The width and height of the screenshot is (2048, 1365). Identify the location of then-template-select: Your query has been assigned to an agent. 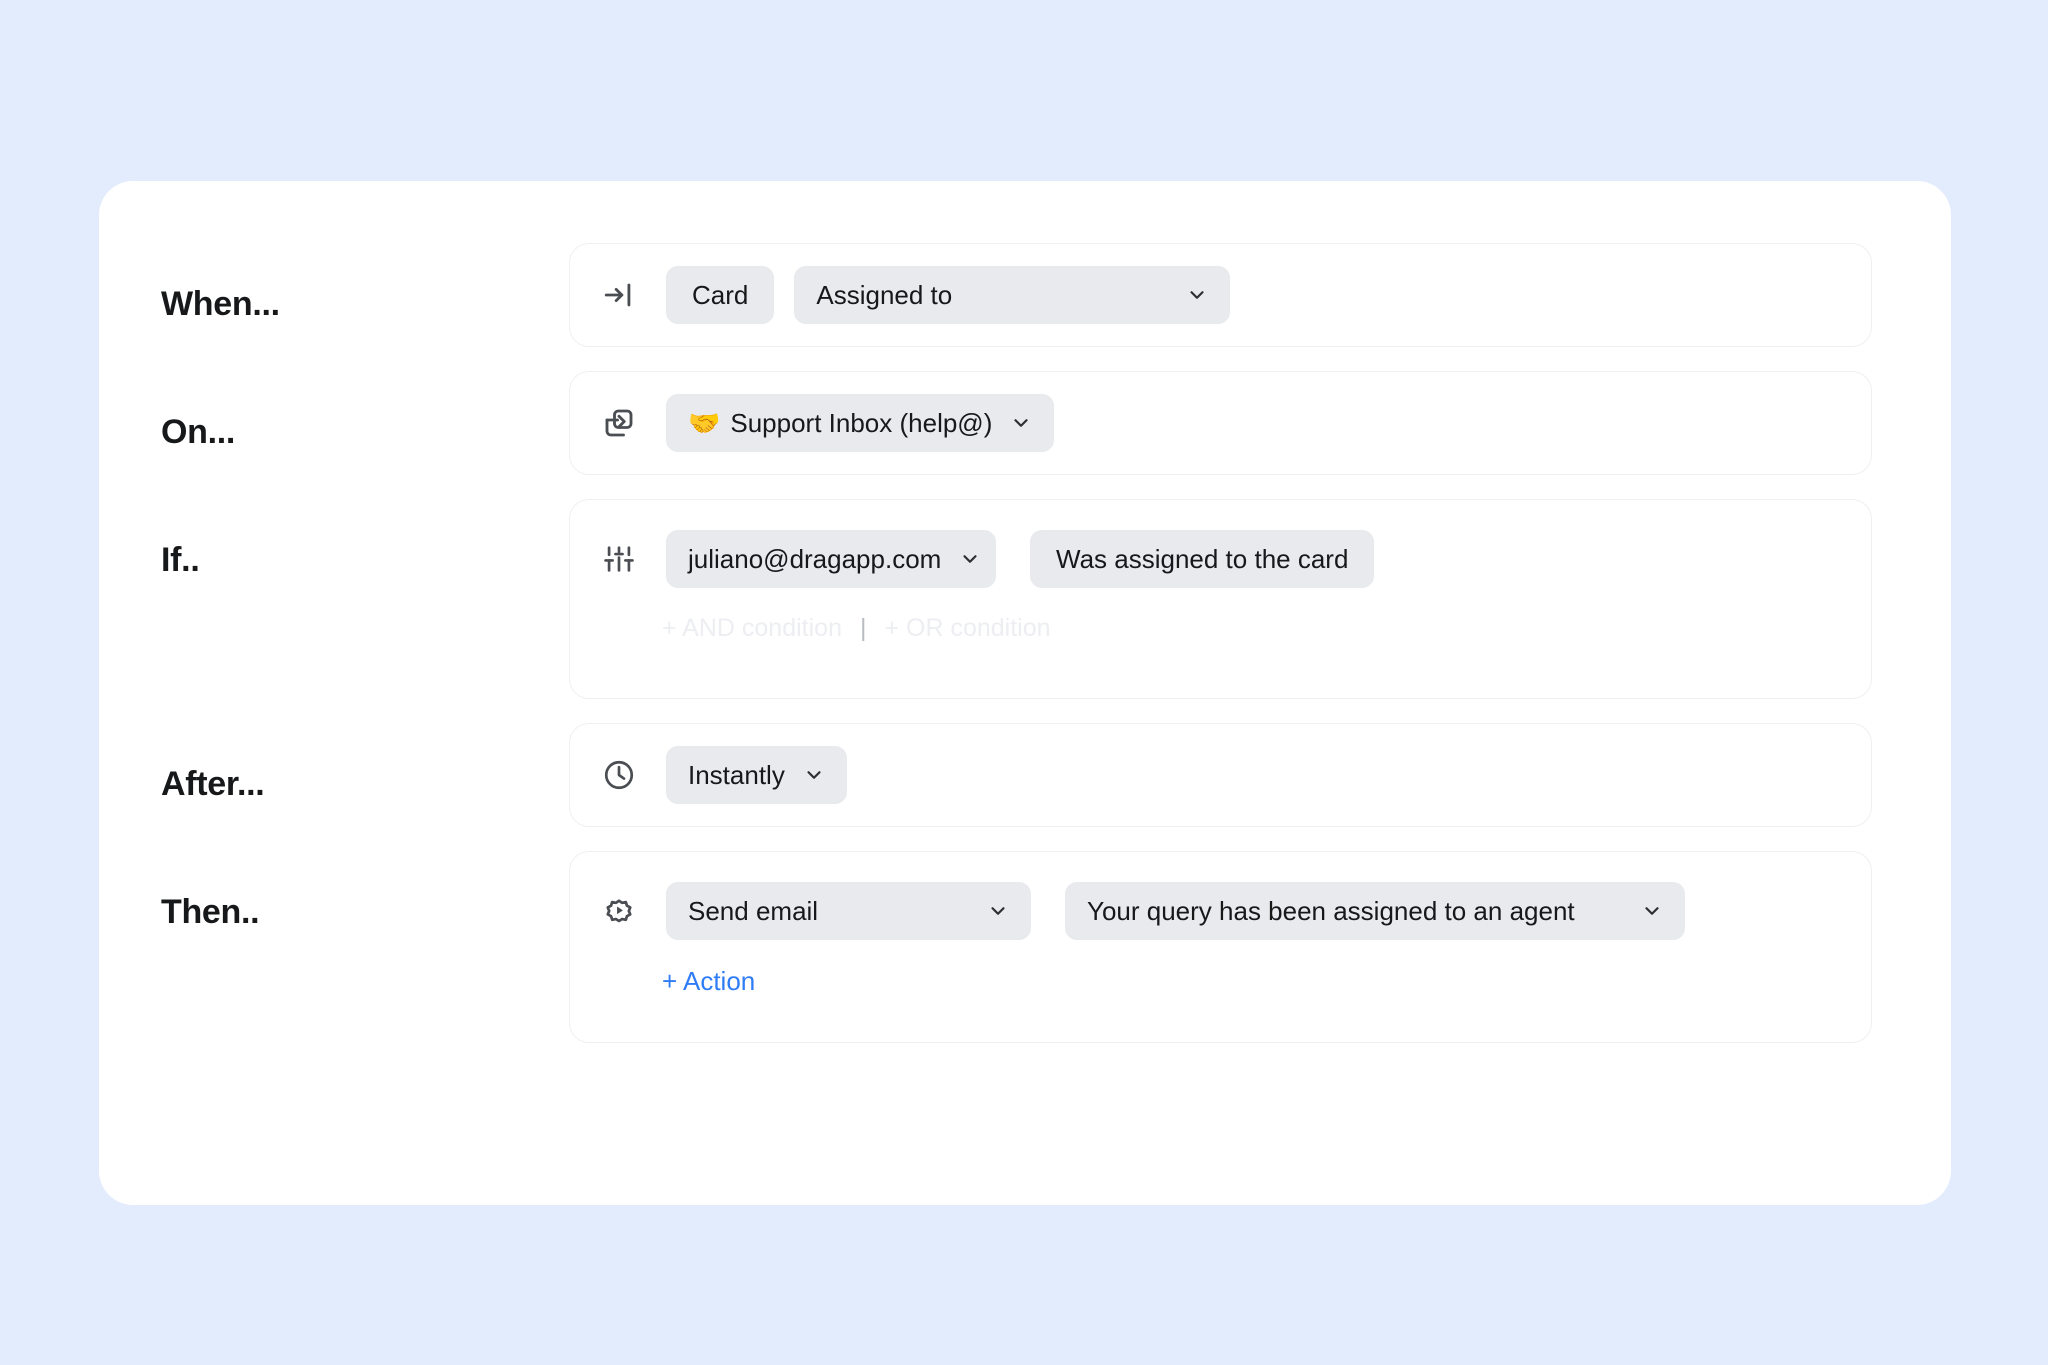
(1375, 911).